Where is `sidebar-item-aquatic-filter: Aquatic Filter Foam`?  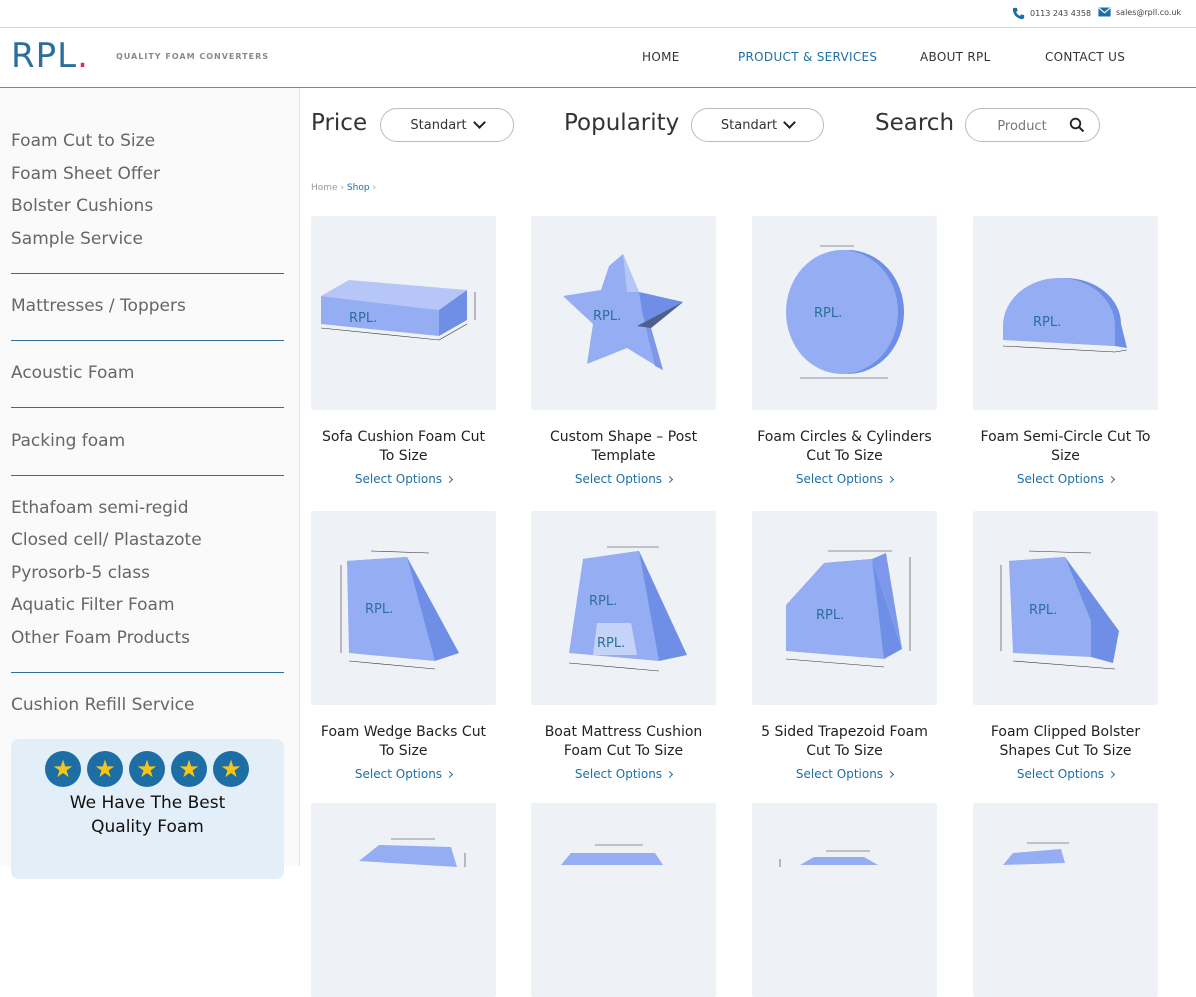 sidebar-item-aquatic-filter: Aquatic Filter Foam is located at coordinates (93, 605).